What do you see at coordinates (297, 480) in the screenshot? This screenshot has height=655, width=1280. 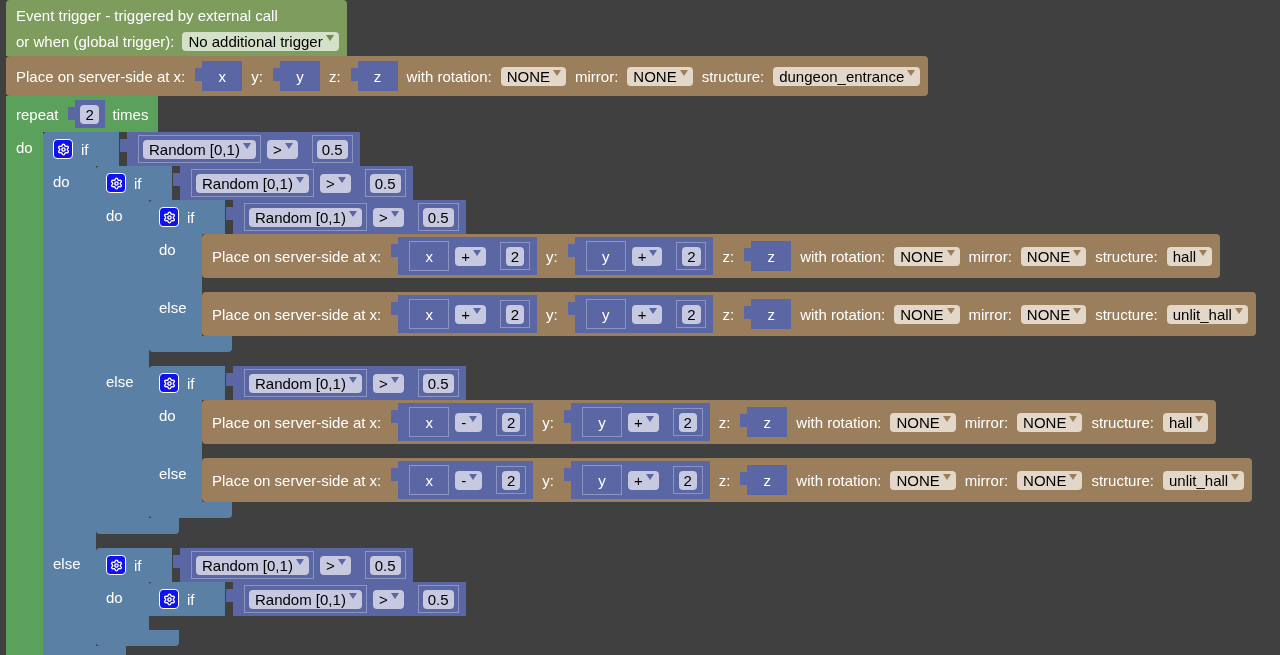 I see `block-label: Place on server-side at x:` at bounding box center [297, 480].